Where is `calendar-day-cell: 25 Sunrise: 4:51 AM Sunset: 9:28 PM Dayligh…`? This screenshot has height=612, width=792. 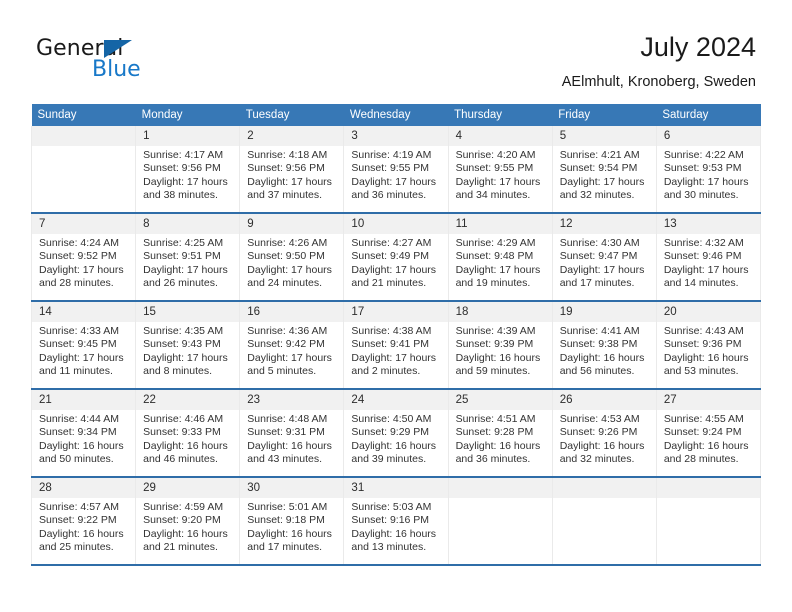
calendar-day-cell: 25 Sunrise: 4:51 AM Sunset: 9:28 PM Dayligh… is located at coordinates (500, 433).